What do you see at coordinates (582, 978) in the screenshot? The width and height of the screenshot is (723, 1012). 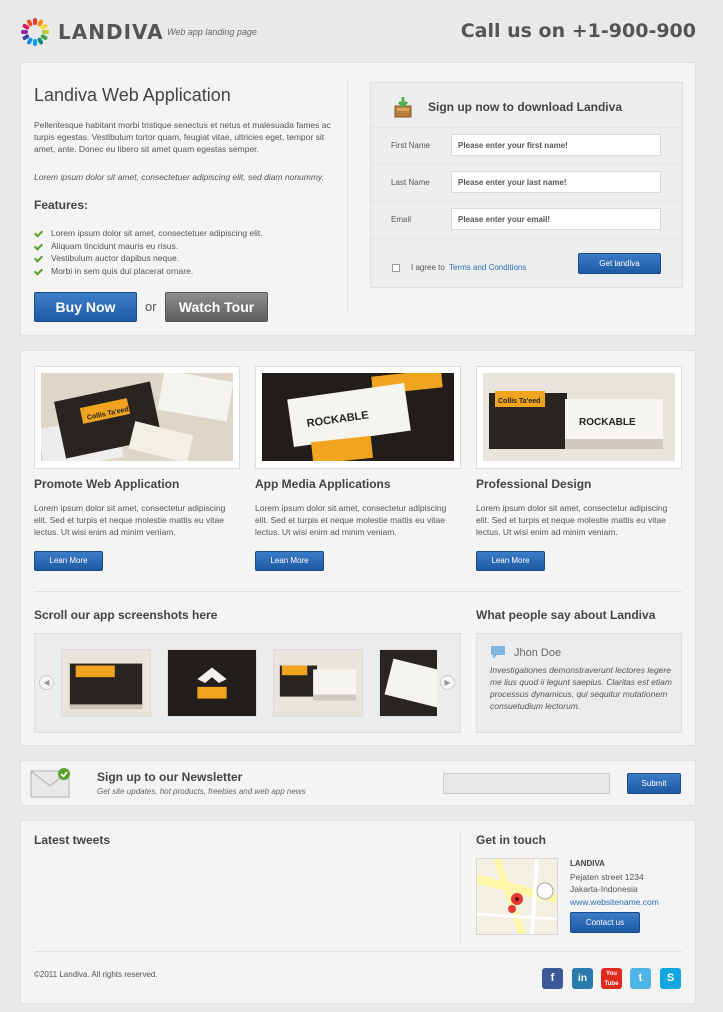 I see `linkedin-icon: in` at bounding box center [582, 978].